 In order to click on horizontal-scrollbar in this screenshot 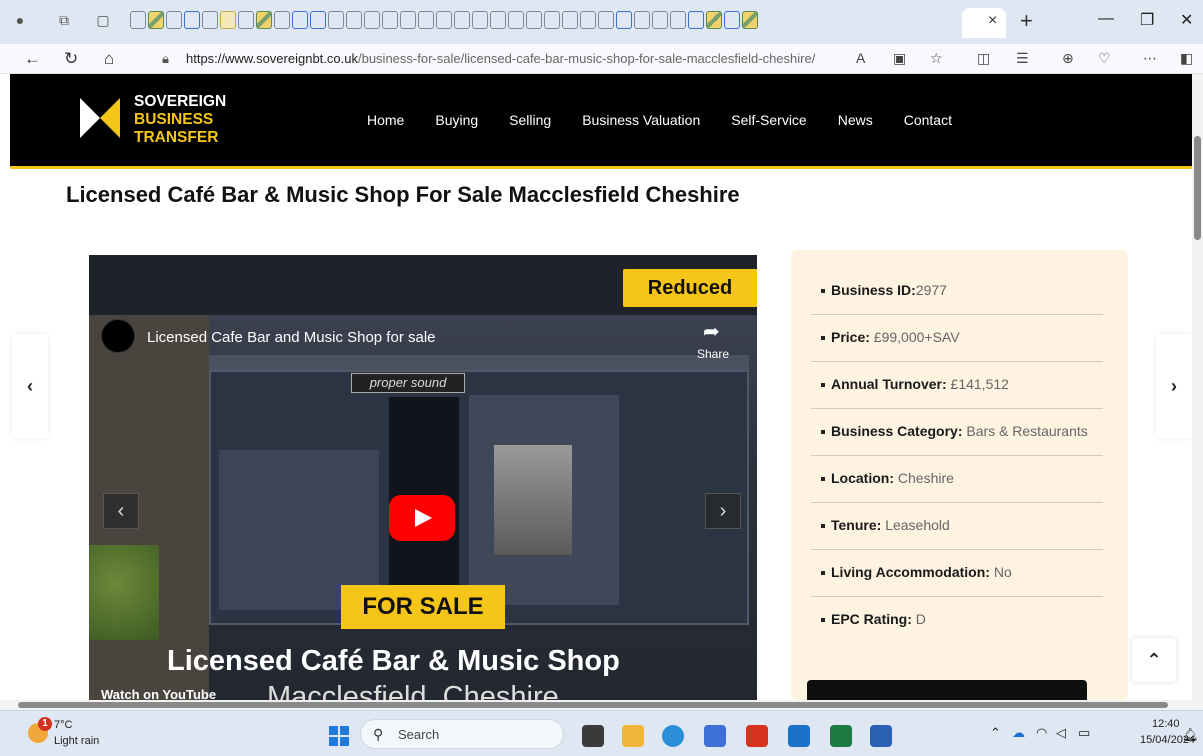, I will do `click(601, 705)`.